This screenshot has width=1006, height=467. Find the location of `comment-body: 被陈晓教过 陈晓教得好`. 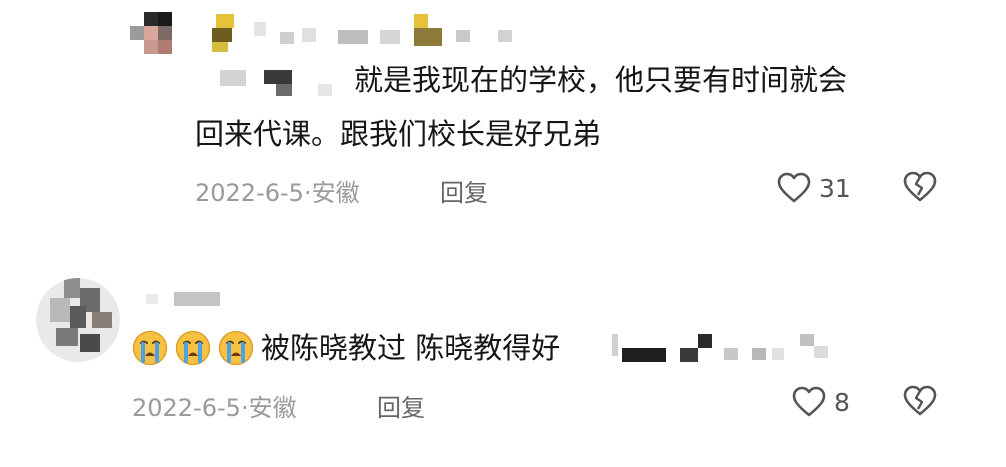

comment-body: 被陈晓教过 陈晓教得好 is located at coordinates (346, 348).